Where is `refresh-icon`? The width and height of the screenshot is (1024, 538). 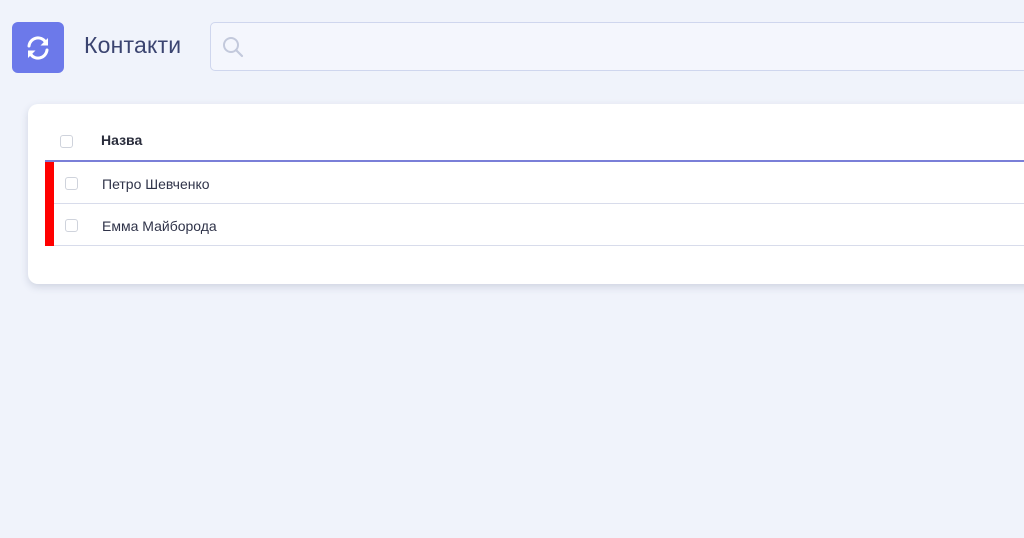 refresh-icon is located at coordinates (38, 47).